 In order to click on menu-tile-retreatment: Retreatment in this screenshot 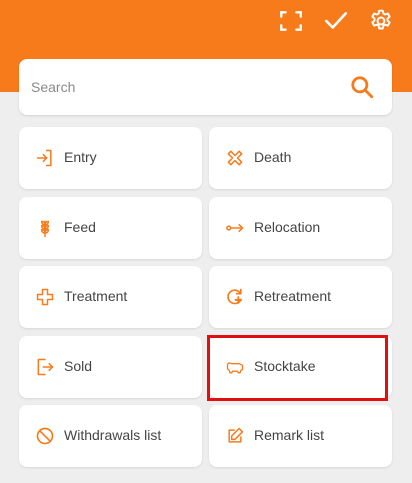, I will do `click(300, 297)`.